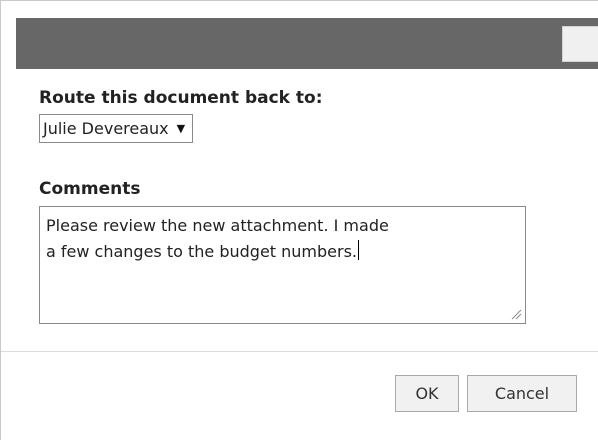 This screenshot has height=440, width=598. Describe the element at coordinates (106, 128) in the screenshot. I see `route-recipient-value: Julie Devereaux` at that location.